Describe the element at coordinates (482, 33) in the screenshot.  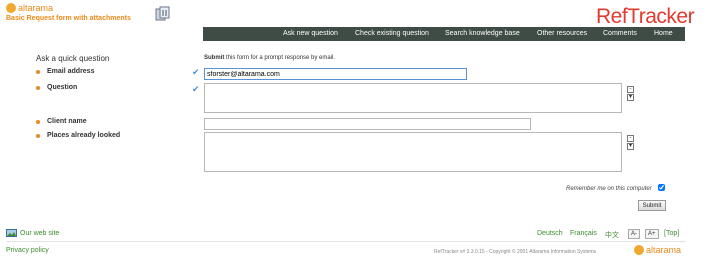
I see `nav-search-knowledge-base: Search knowledge base` at that location.